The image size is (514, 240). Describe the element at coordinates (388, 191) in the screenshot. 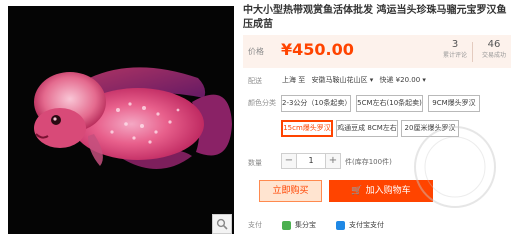

I see `add-to-cart-label: 加入购物车` at that location.